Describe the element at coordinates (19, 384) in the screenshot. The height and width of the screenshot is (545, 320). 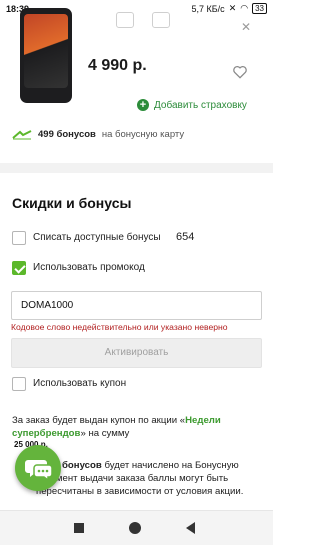
I see `use-coupon-checkbox` at that location.